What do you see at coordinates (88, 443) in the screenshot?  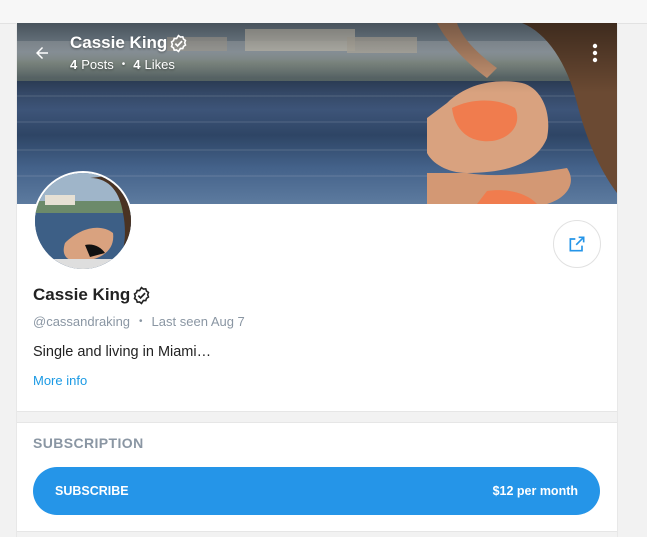 I see `subscription-heading: SUBSCRIPTION` at bounding box center [88, 443].